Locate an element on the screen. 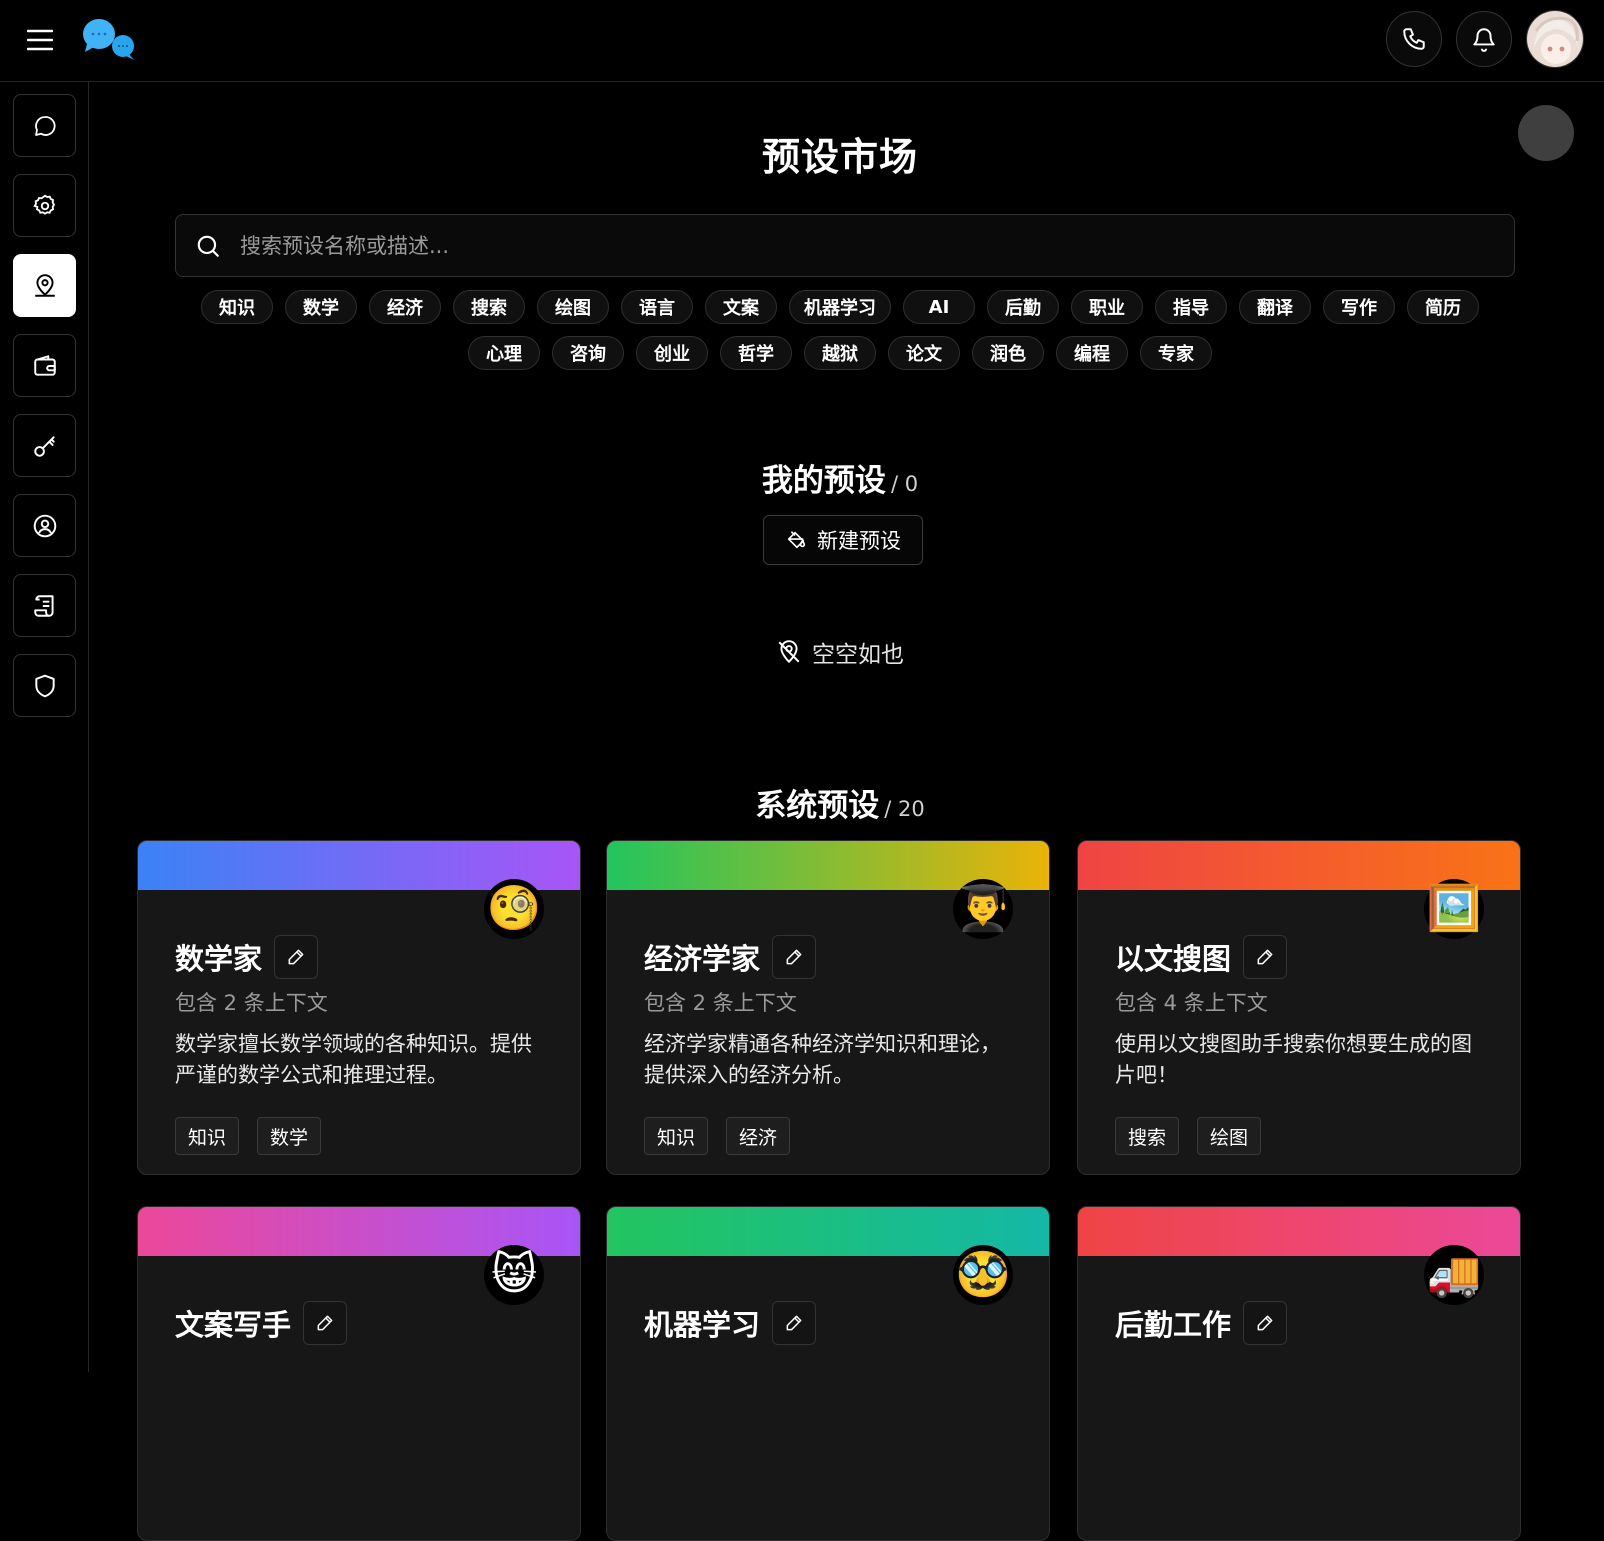  card-emoji-avatar: 🥸 is located at coordinates (983, 1275).